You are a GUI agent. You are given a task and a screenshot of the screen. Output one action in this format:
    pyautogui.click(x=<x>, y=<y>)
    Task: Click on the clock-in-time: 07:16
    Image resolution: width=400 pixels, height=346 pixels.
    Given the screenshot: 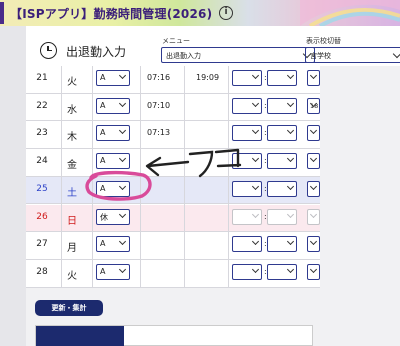 What is the action you would take?
    pyautogui.click(x=159, y=77)
    